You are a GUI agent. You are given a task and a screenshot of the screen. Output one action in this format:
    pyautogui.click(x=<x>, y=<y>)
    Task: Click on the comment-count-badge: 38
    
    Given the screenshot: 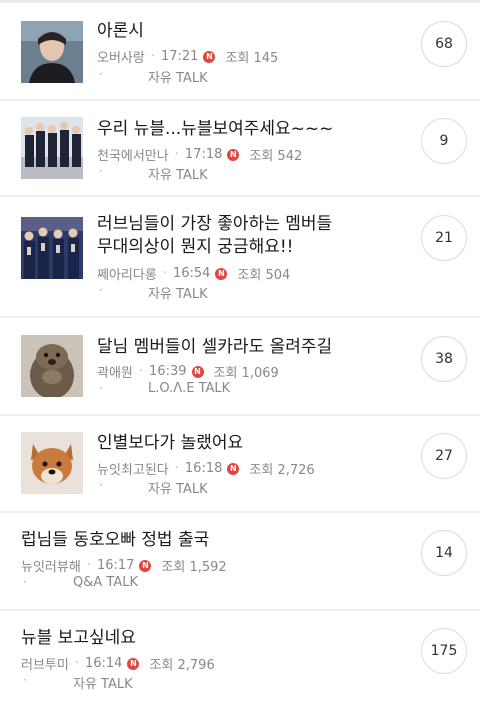 What is the action you would take?
    pyautogui.click(x=444, y=359)
    